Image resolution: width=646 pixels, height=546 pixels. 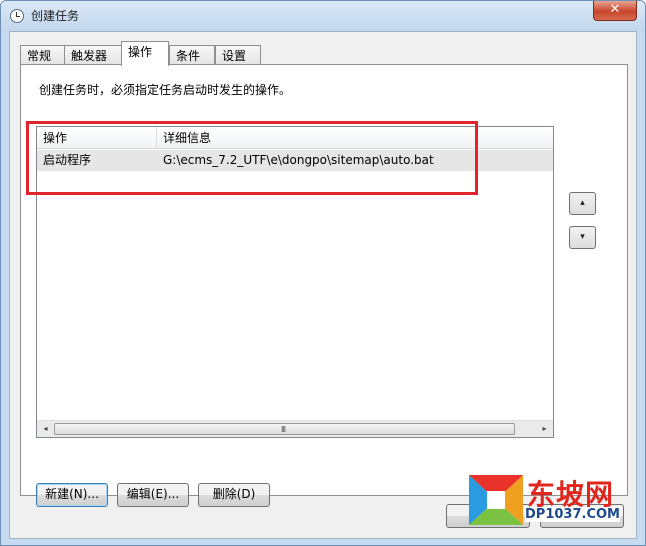 I want to click on panel-description: 创建任务时，必须指定任务启动时发生的操作。, so click(x=165, y=90).